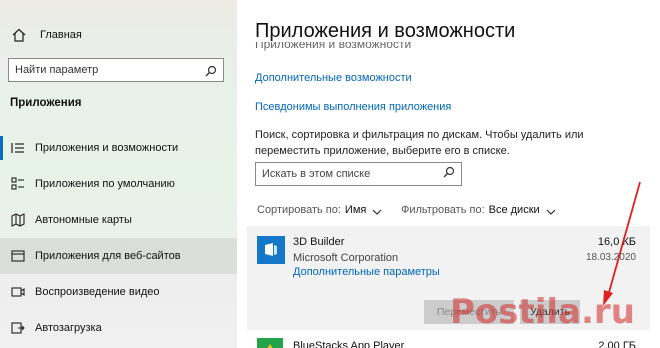  I want to click on sidebar-item-default-apps: Приложения по умолчанию, so click(118, 184).